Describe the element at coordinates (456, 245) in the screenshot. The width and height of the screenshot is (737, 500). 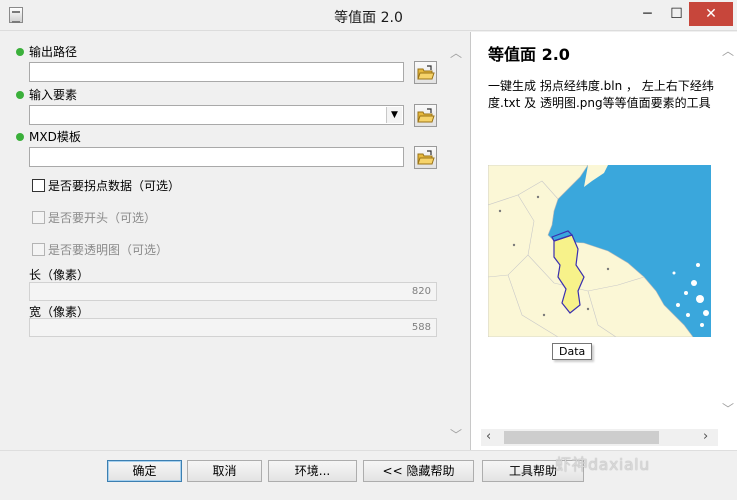
I see `parameters-scrollbar: ︿ ﹀` at that location.